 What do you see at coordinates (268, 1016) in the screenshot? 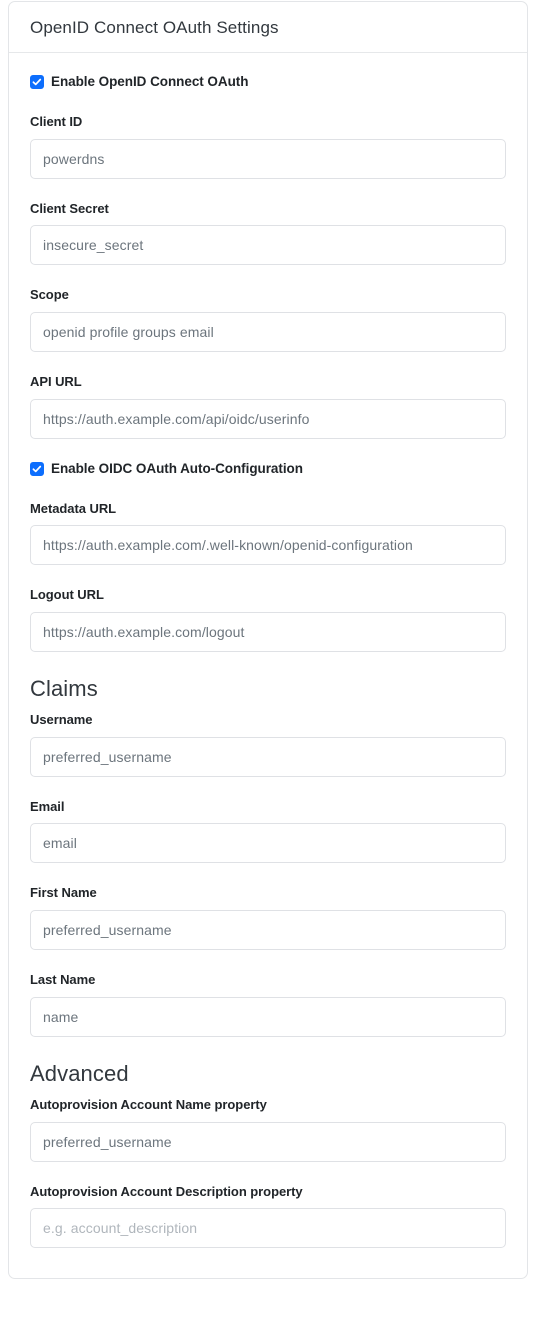
I see `claim-last-name-input: name` at bounding box center [268, 1016].